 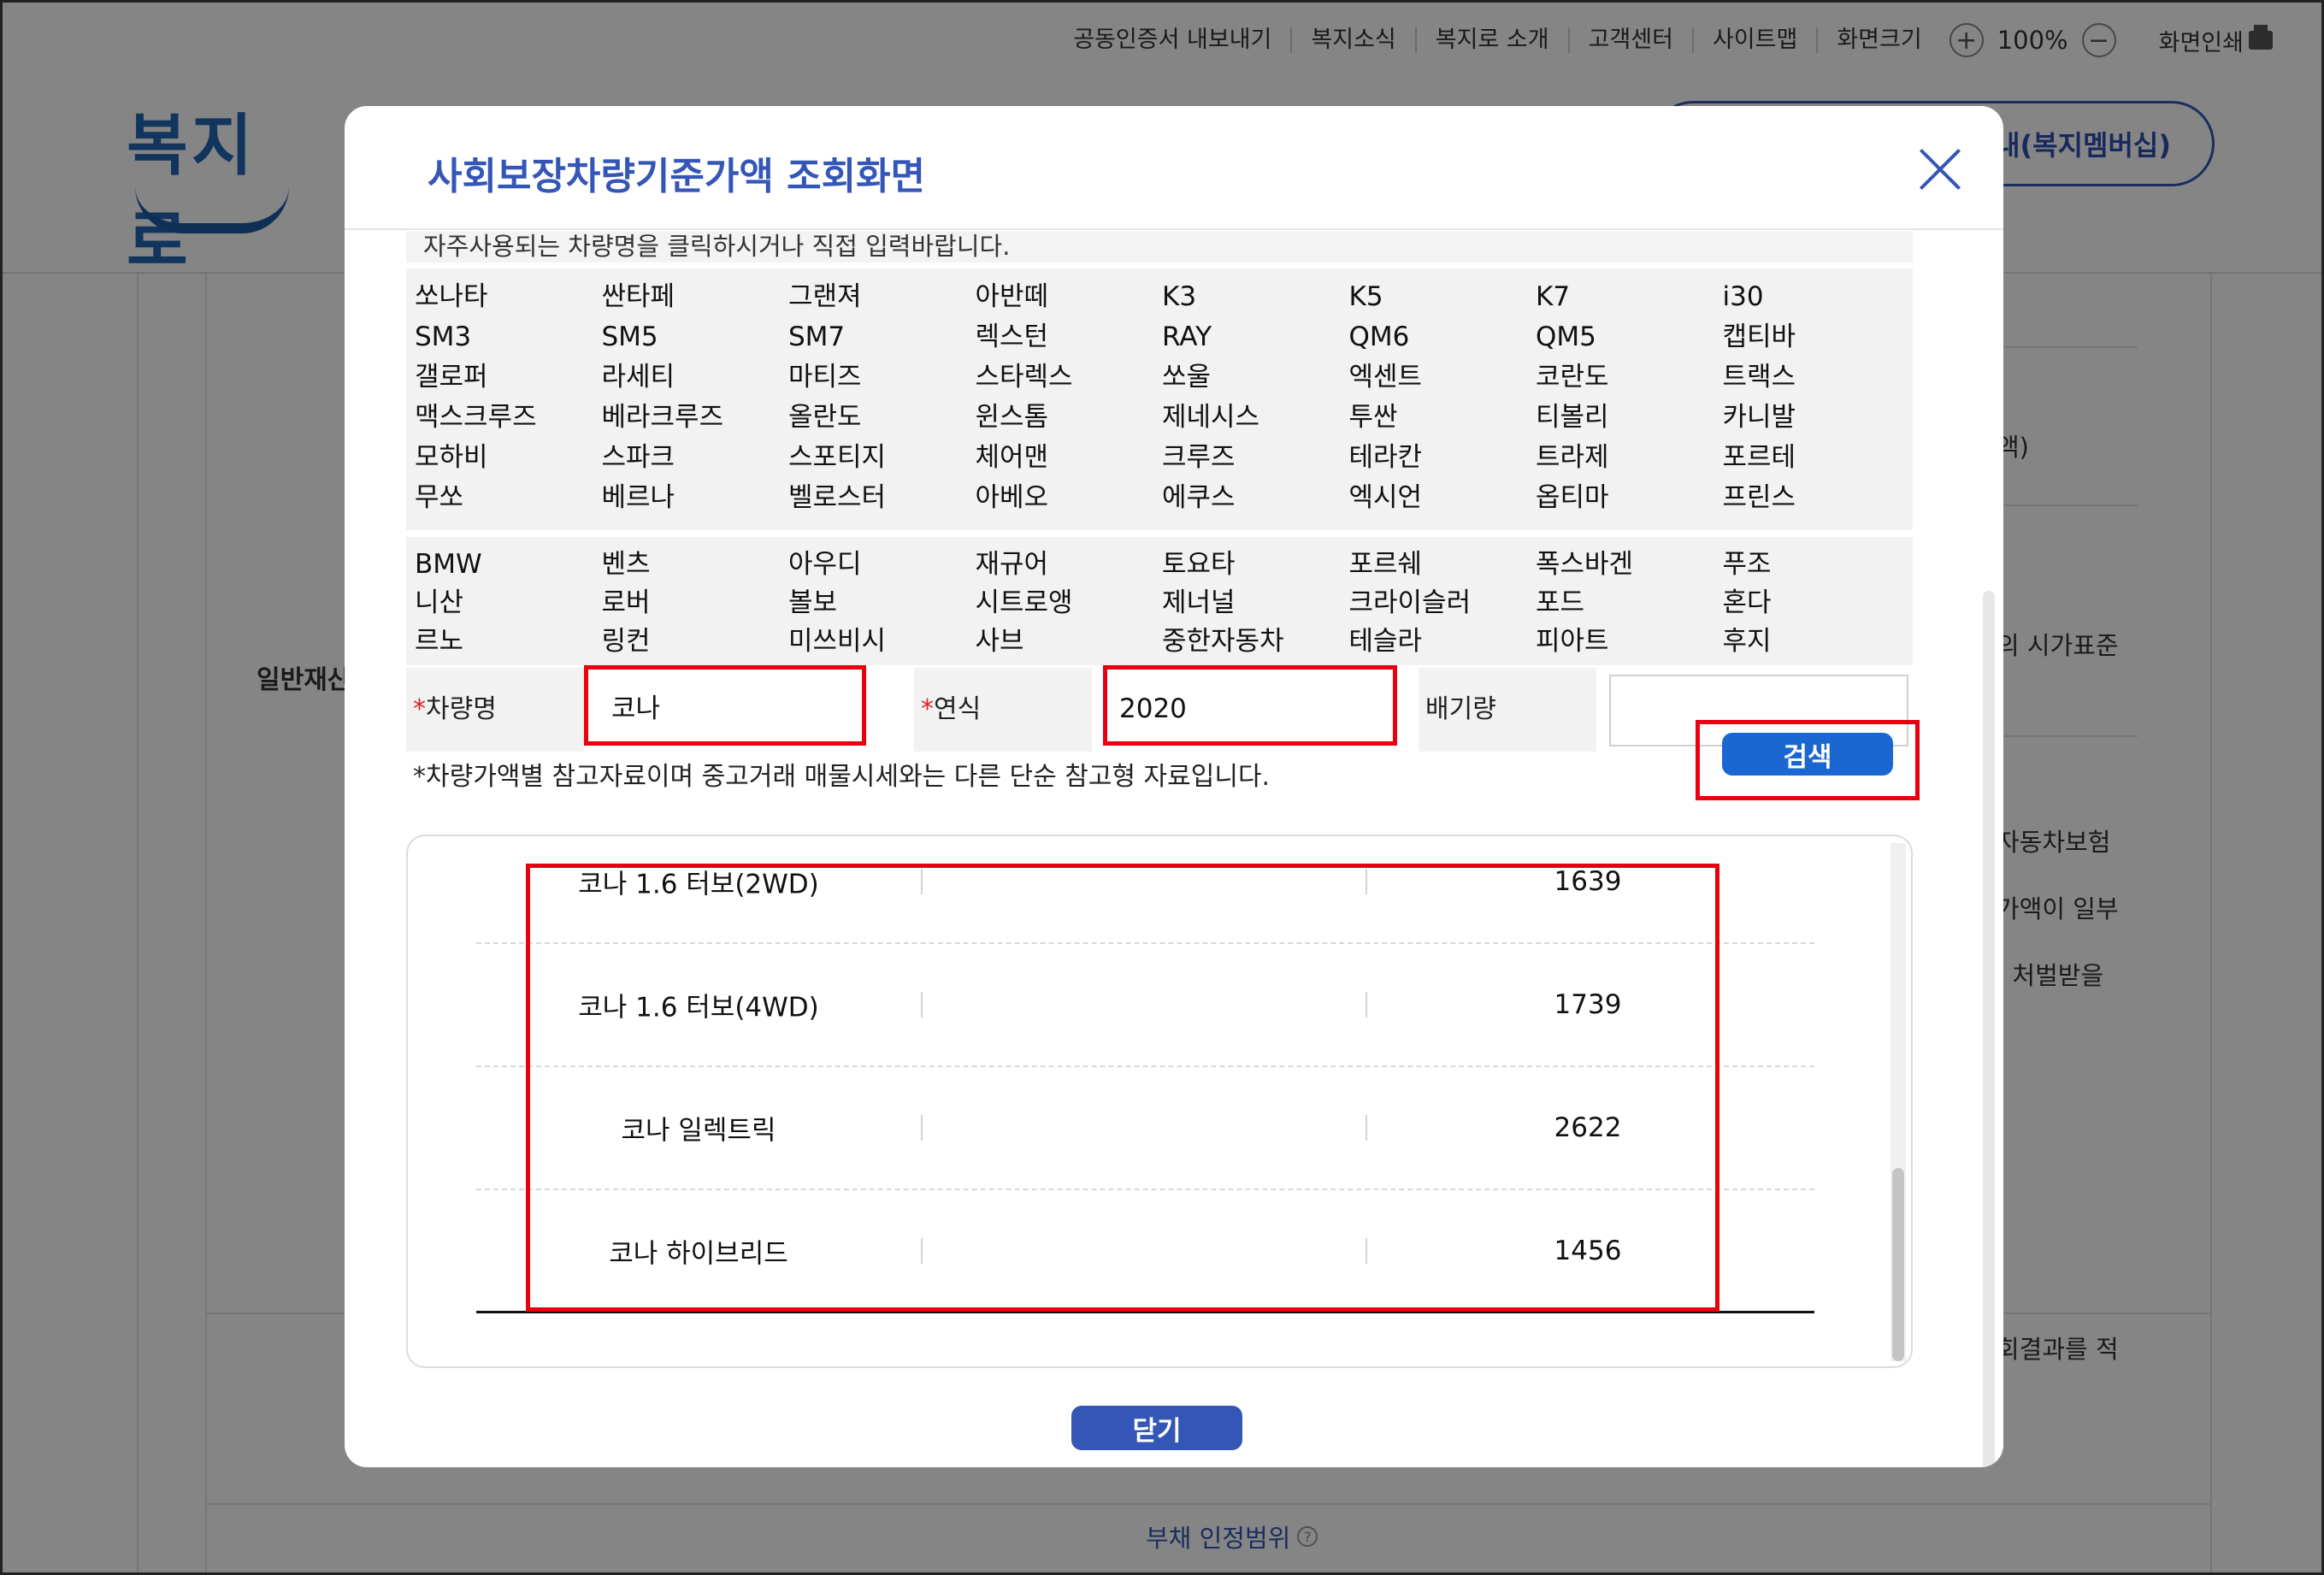 I want to click on car-link: 테라칸, so click(x=1443, y=458).